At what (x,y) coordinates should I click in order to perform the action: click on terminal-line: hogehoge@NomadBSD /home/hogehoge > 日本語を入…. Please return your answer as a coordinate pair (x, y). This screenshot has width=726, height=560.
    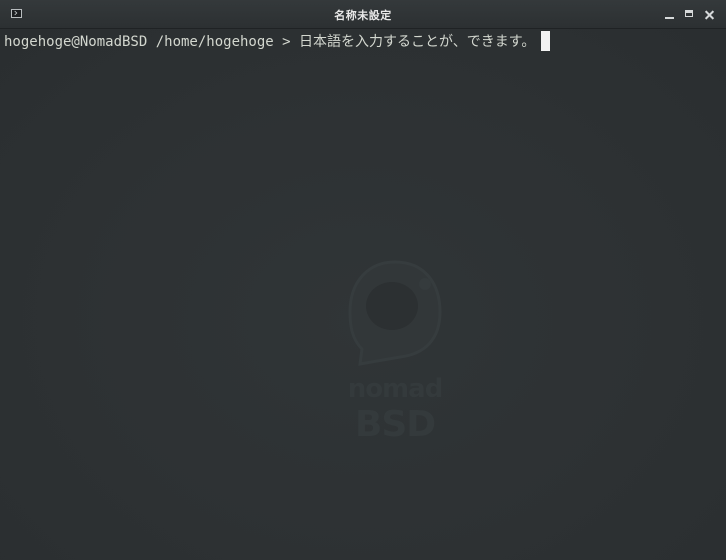
    Looking at the image, I should click on (277, 41).